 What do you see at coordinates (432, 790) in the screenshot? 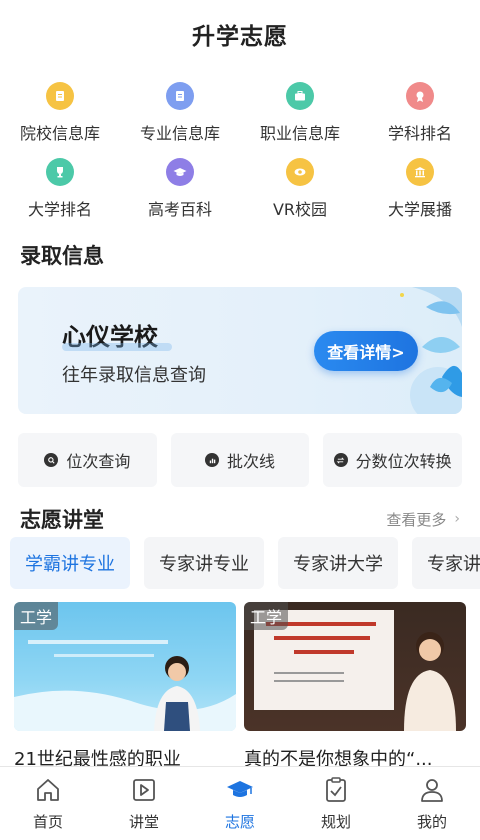
I see `user-icon` at bounding box center [432, 790].